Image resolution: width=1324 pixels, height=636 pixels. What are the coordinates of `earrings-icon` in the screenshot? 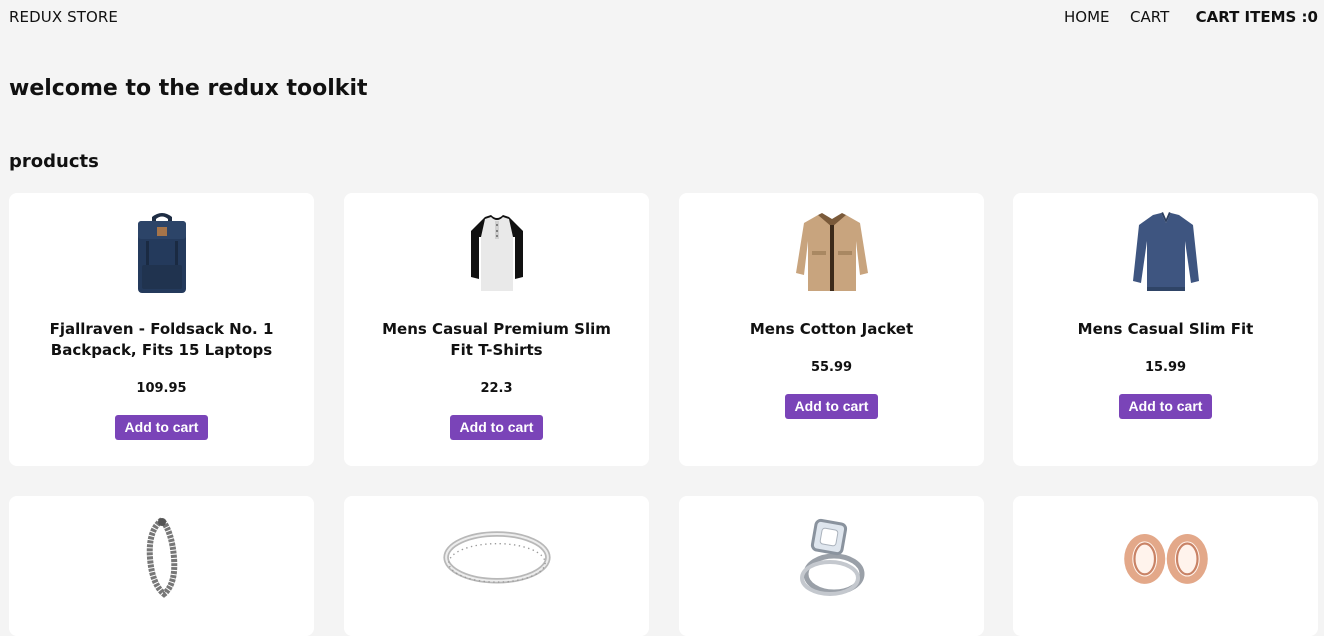 It's located at (1166, 556).